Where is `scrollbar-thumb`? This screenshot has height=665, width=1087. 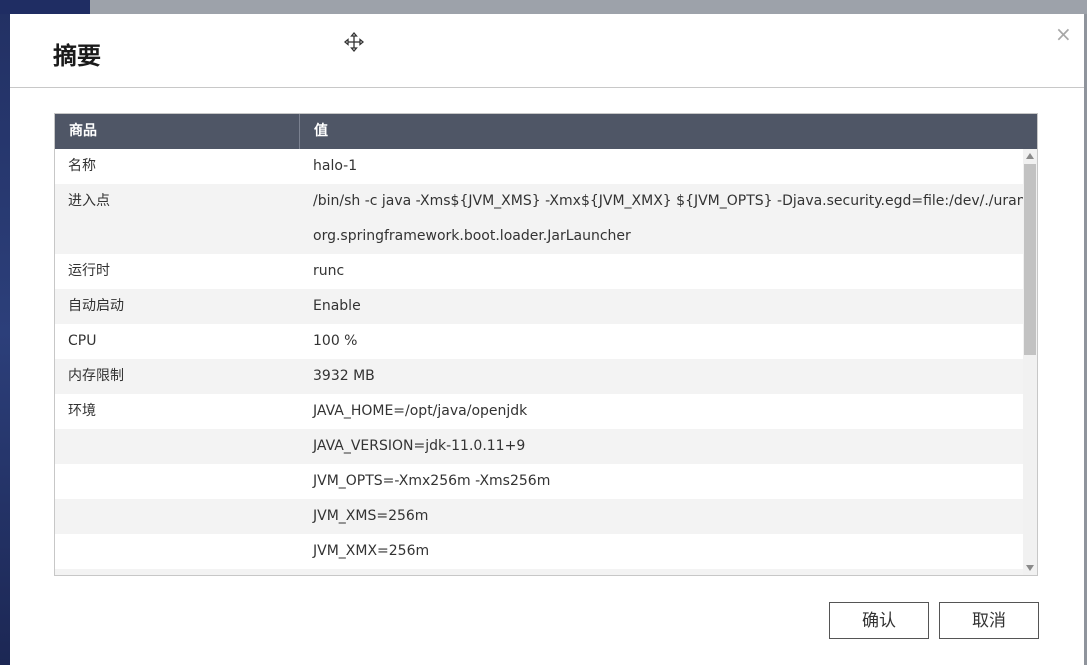
scrollbar-thumb is located at coordinates (1030, 259).